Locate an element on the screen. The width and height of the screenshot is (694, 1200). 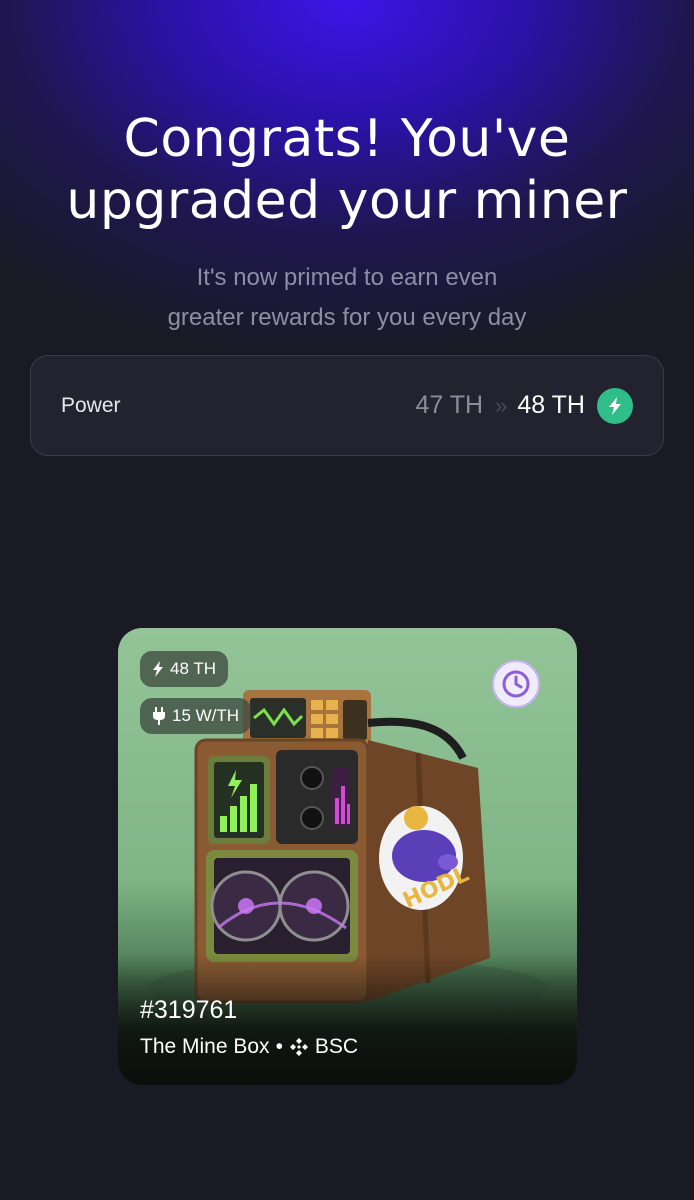
hashrate-chip: 48 TH is located at coordinates (184, 669).